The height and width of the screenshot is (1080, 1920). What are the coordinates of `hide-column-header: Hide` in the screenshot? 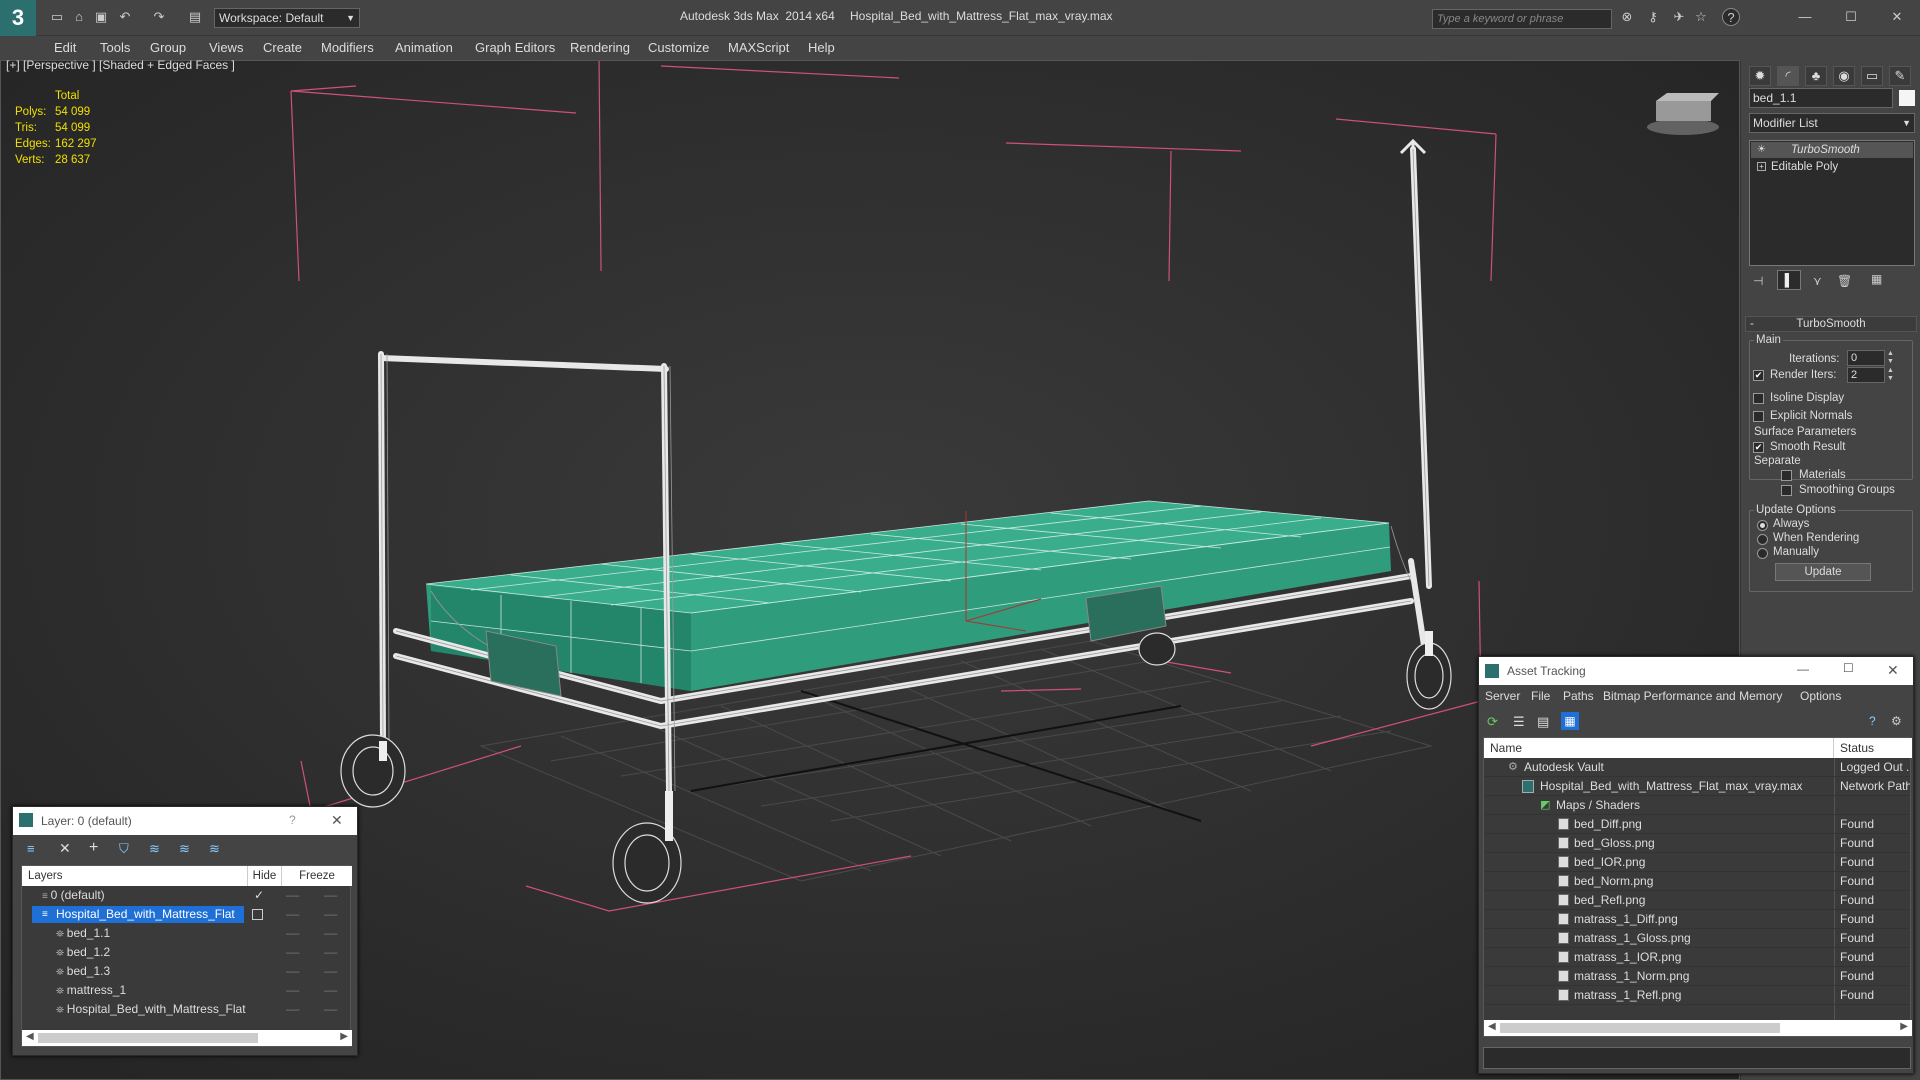 It's located at (265, 876).